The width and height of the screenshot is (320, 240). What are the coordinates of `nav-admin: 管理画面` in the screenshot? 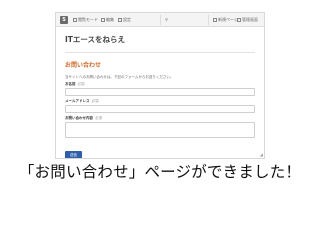 It's located at (247, 20).